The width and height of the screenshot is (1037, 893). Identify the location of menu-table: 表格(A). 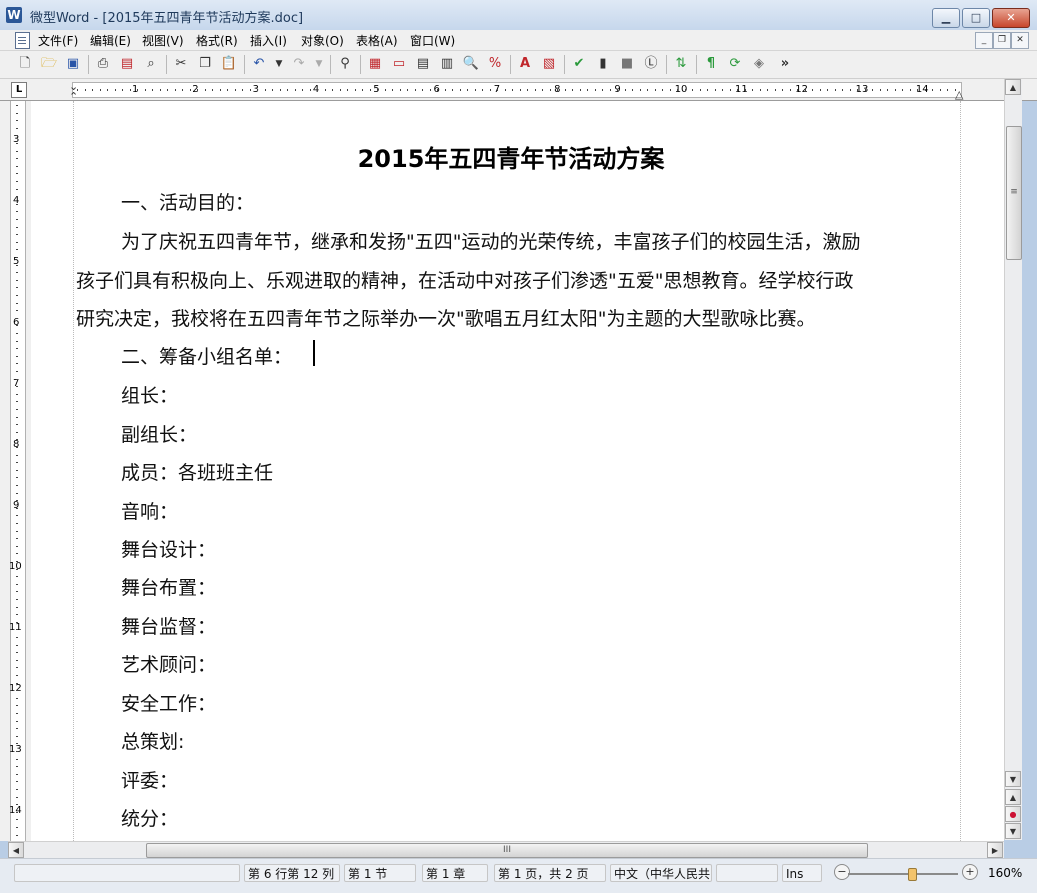
(377, 40).